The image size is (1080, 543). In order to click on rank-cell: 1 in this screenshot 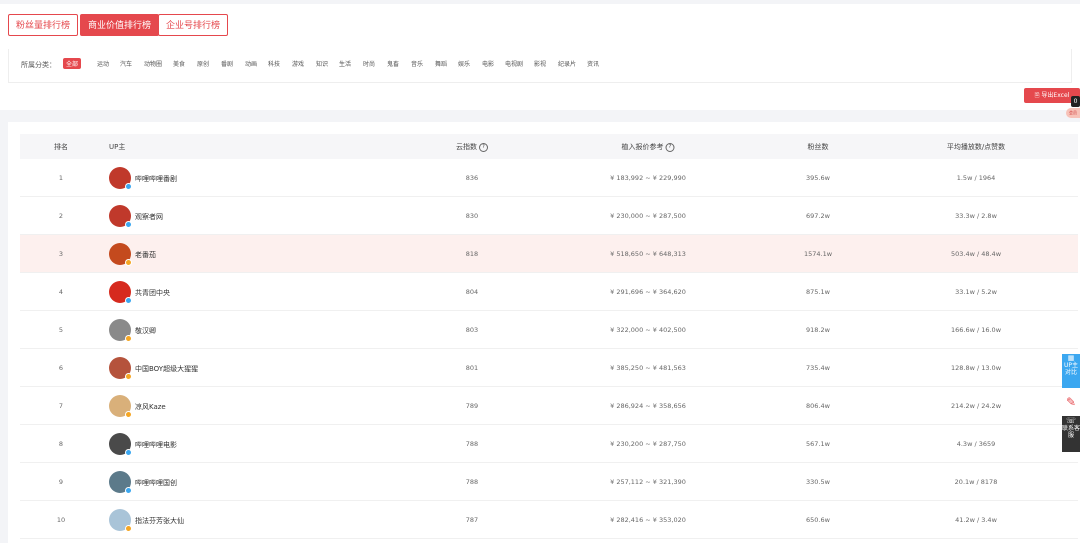, I will do `click(61, 178)`.